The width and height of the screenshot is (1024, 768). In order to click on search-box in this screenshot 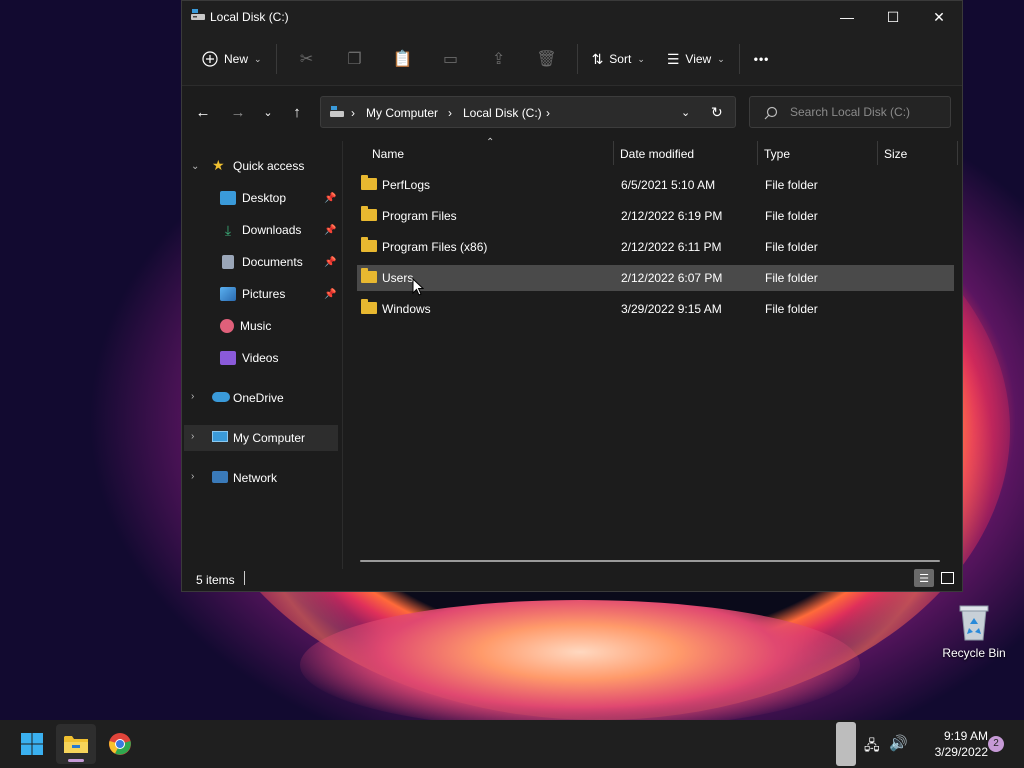, I will do `click(850, 112)`.